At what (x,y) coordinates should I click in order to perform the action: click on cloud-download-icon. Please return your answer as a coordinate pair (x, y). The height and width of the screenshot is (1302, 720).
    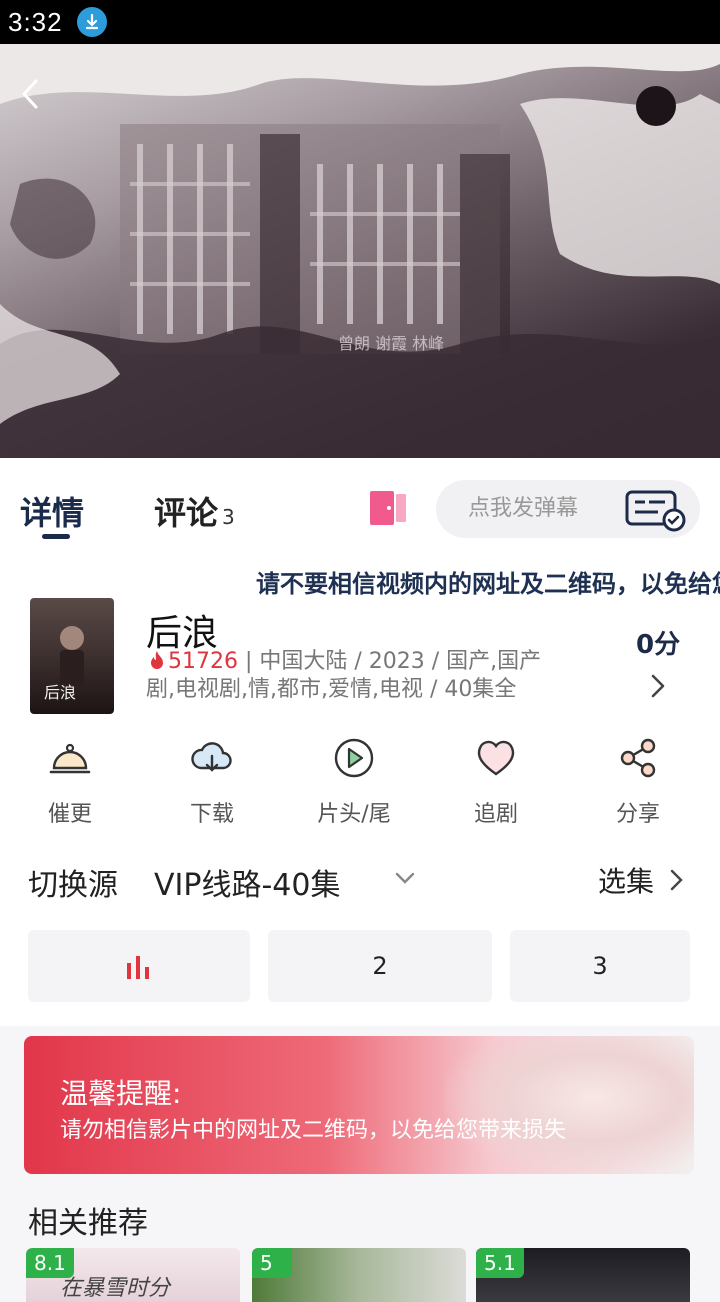
    Looking at the image, I should click on (211, 757).